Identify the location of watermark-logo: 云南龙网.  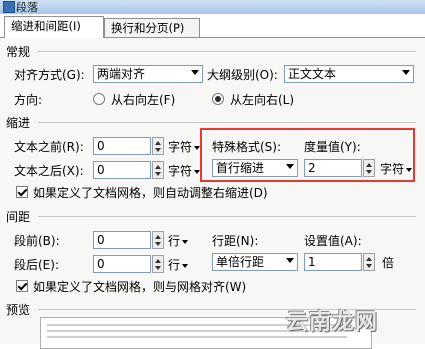
(332, 322).